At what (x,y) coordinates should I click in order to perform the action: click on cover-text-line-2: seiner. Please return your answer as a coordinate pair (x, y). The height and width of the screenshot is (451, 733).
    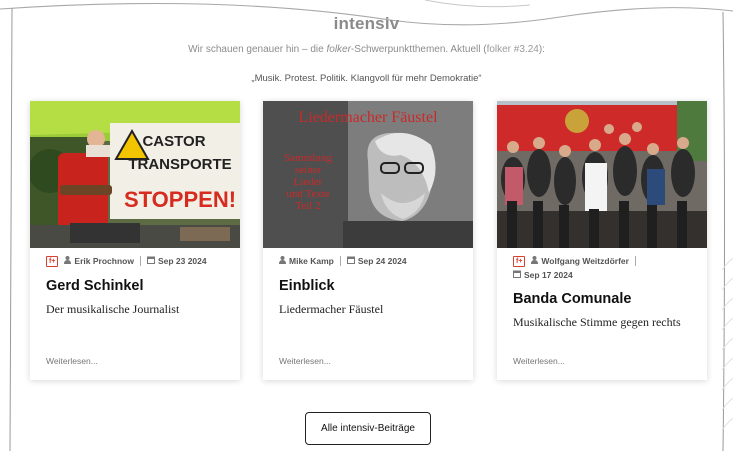
    Looking at the image, I should click on (308, 170).